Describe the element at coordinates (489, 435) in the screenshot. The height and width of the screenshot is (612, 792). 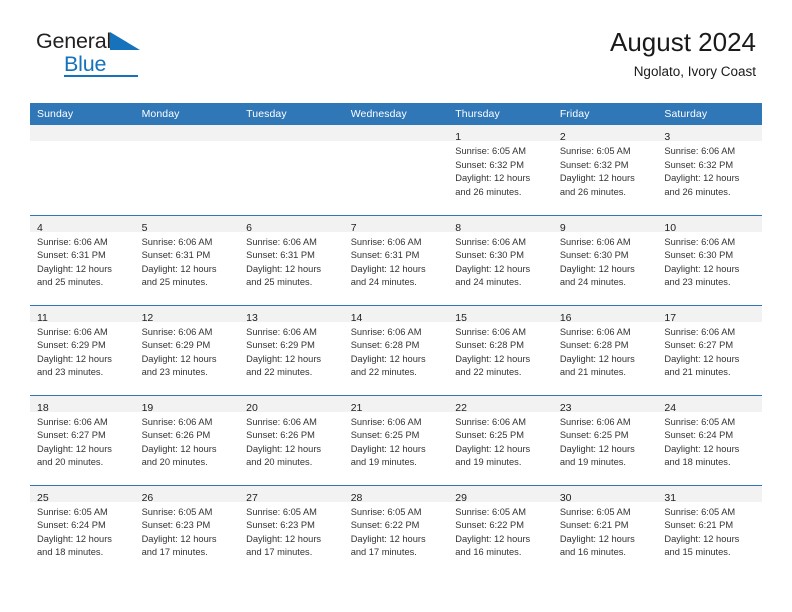
I see `day-detail-line: Sunset: 6:25 PM` at that location.